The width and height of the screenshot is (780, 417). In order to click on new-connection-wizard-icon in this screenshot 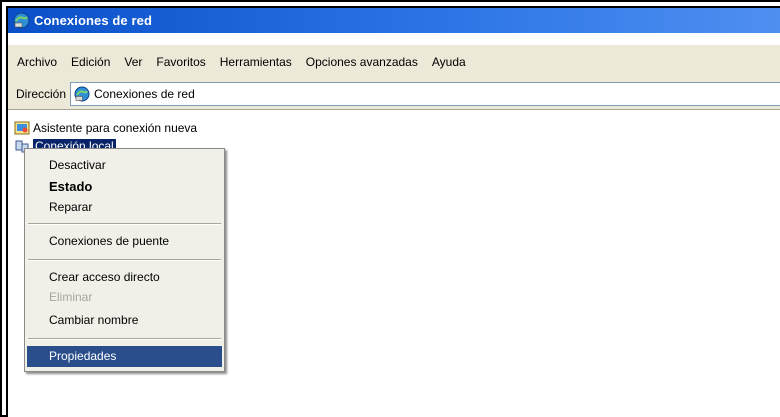, I will do `click(22, 128)`.